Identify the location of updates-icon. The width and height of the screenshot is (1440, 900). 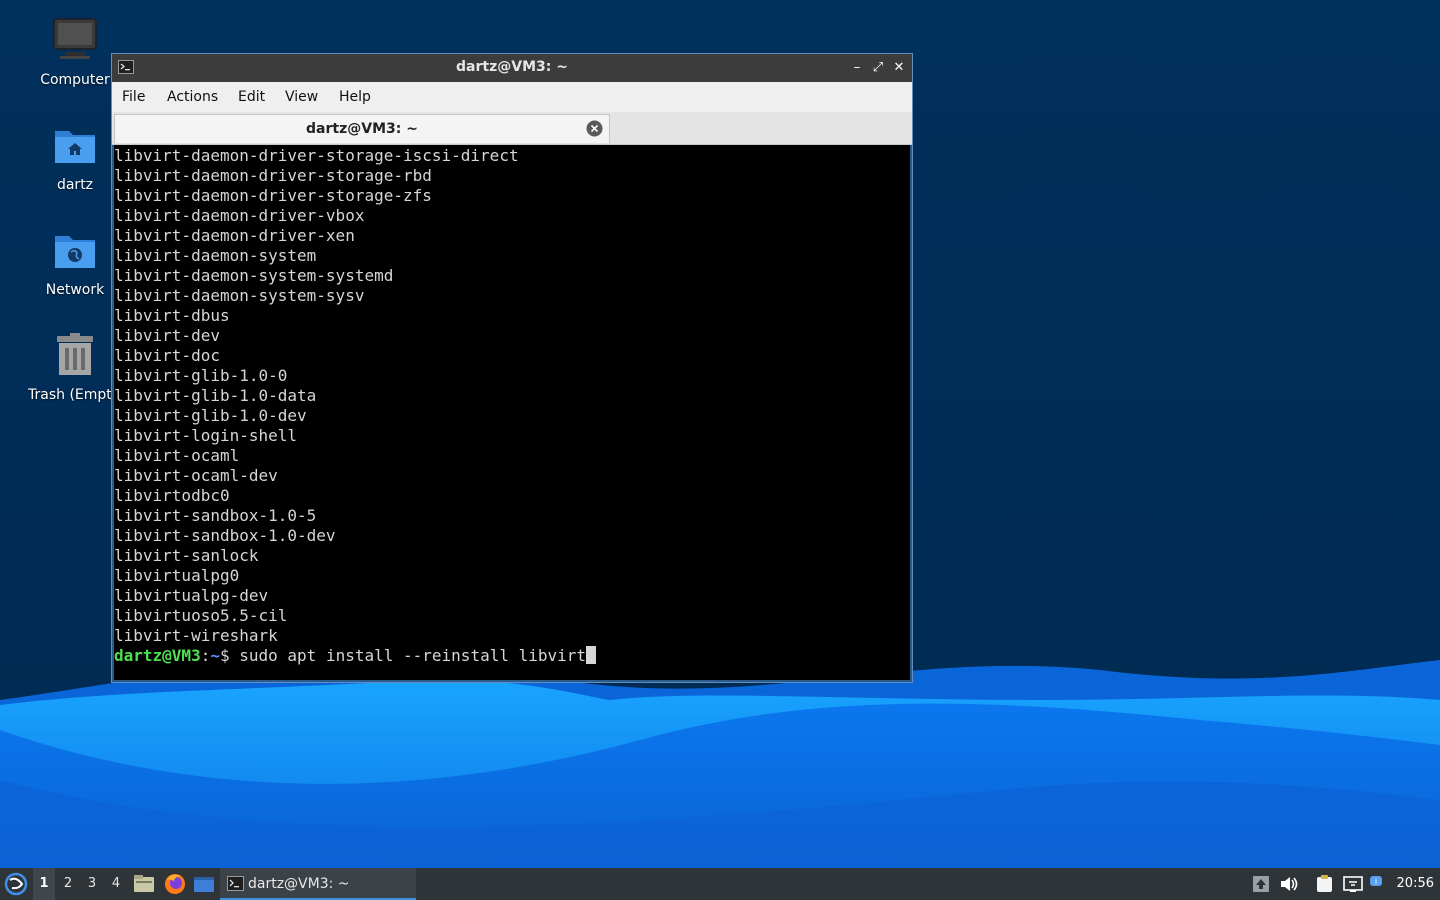
(1261, 884).